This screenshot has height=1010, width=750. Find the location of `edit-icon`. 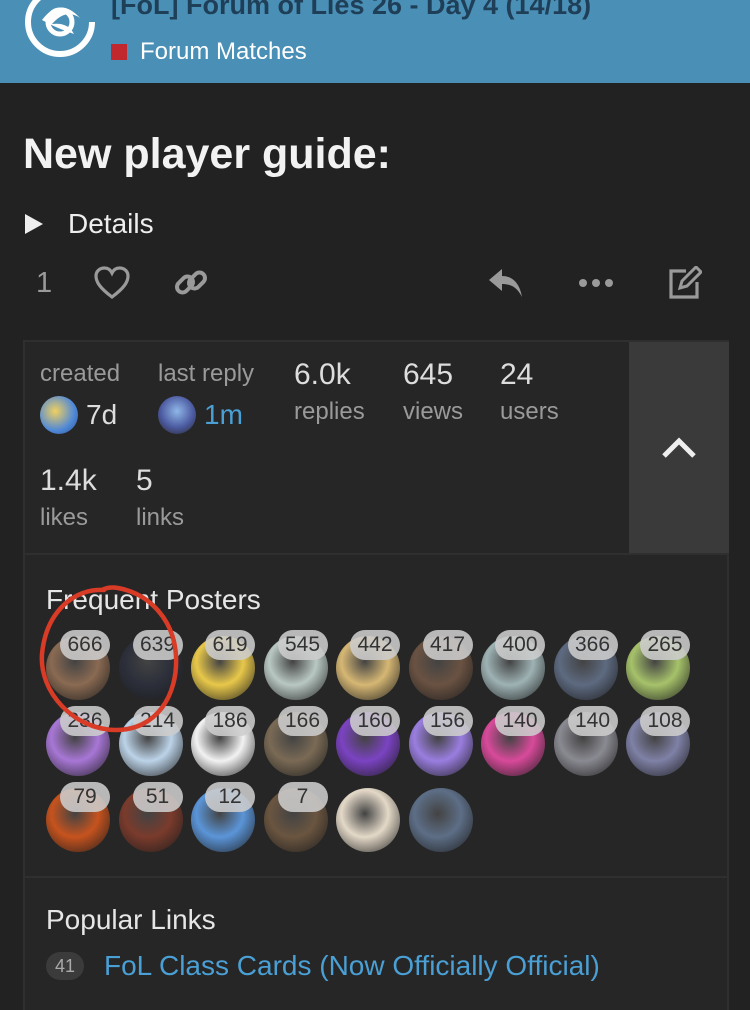

edit-icon is located at coordinates (685, 282).